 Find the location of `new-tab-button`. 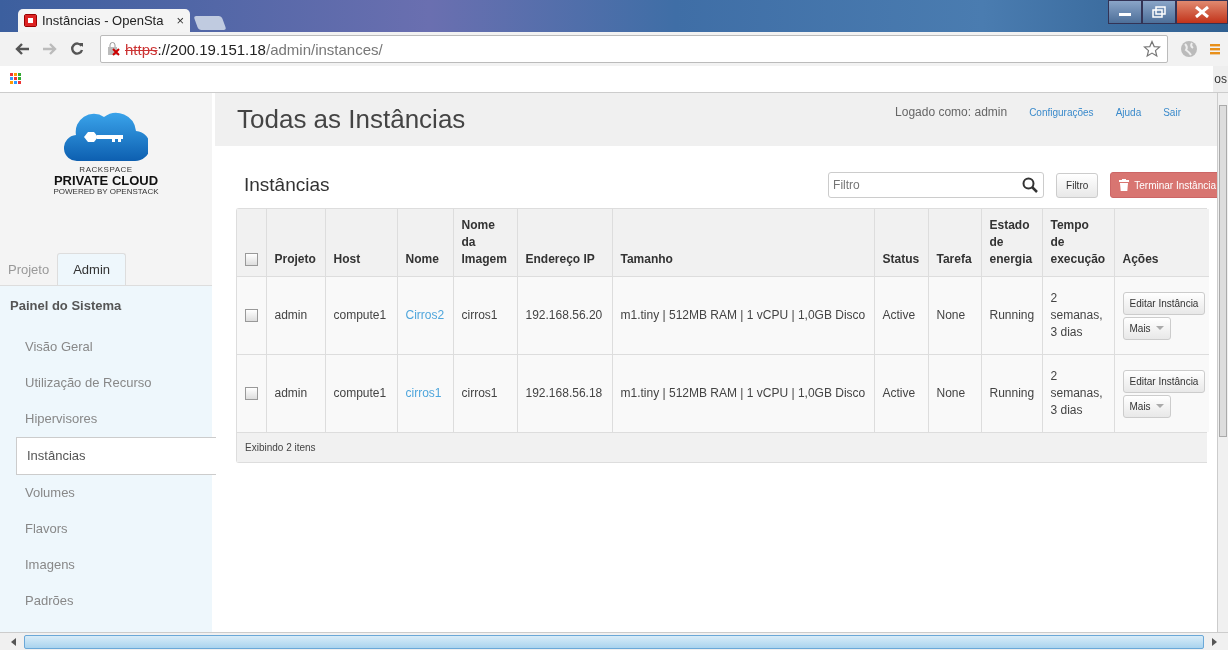

new-tab-button is located at coordinates (210, 23).